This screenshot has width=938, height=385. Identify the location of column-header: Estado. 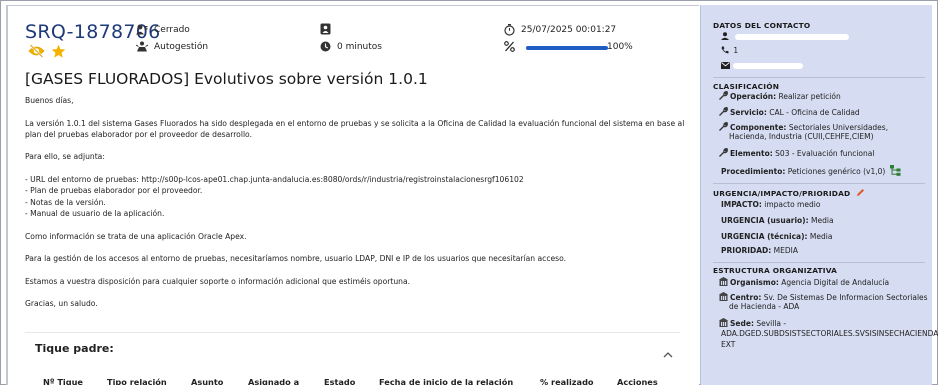
(339, 381).